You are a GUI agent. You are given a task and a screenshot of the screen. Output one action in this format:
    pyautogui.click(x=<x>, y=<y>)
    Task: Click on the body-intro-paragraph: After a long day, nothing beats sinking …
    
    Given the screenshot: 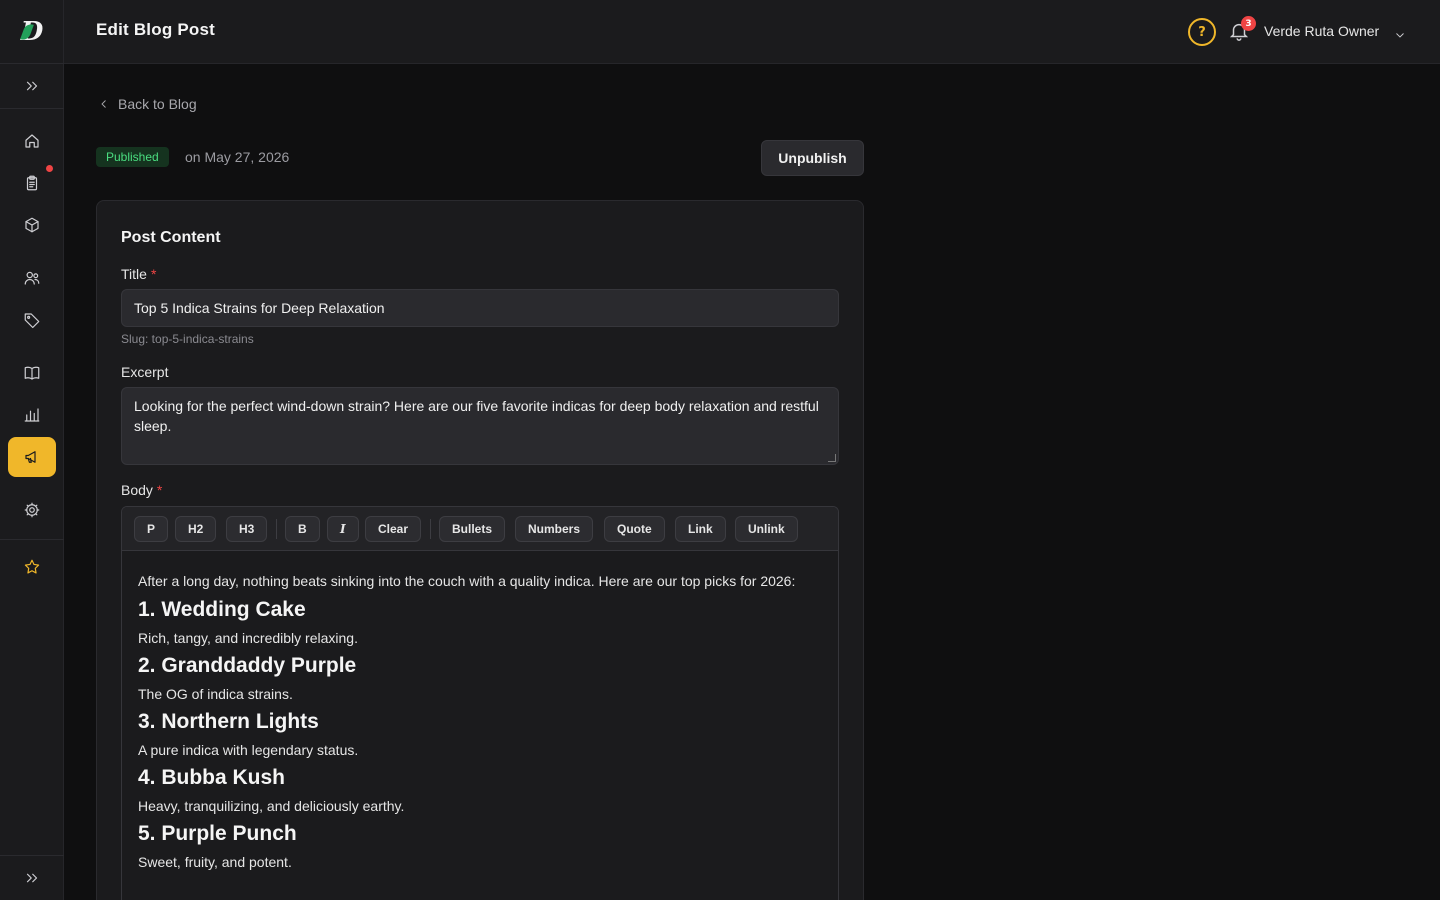 What is the action you would take?
    pyautogui.click(x=467, y=581)
    